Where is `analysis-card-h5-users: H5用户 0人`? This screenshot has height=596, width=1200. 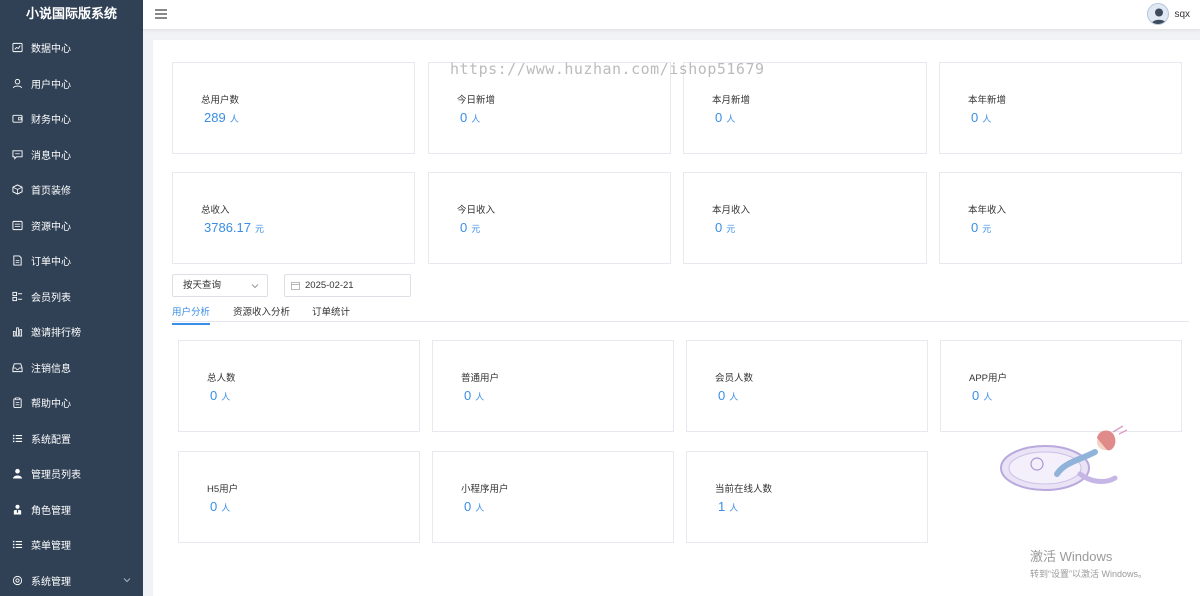 analysis-card-h5-users: H5用户 0人 is located at coordinates (299, 497).